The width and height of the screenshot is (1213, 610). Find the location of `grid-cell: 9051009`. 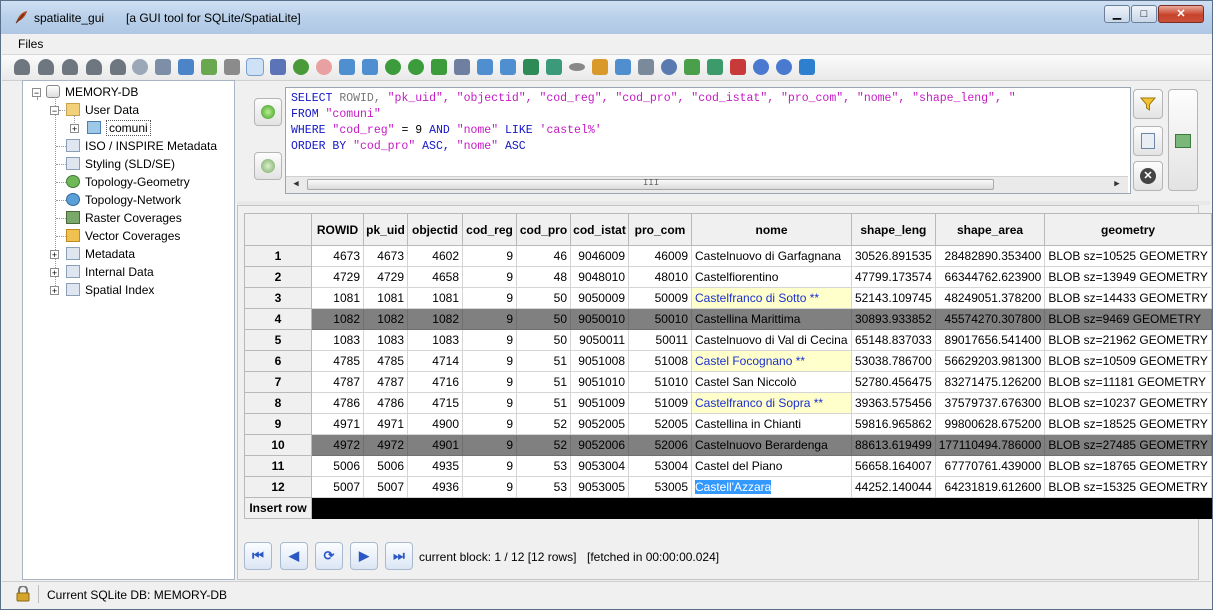

grid-cell: 9051009 is located at coordinates (599, 403).